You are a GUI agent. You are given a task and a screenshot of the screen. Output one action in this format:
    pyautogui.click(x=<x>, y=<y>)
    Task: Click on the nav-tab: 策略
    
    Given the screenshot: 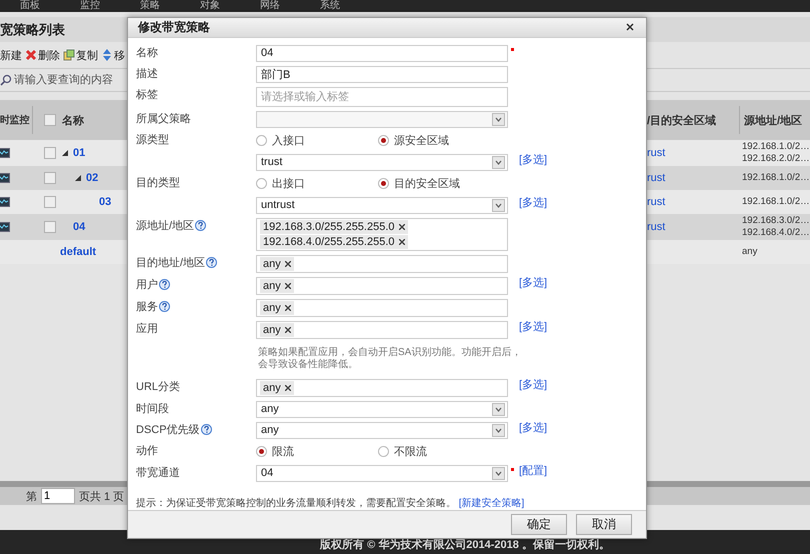 What is the action you would take?
    pyautogui.click(x=150, y=6)
    